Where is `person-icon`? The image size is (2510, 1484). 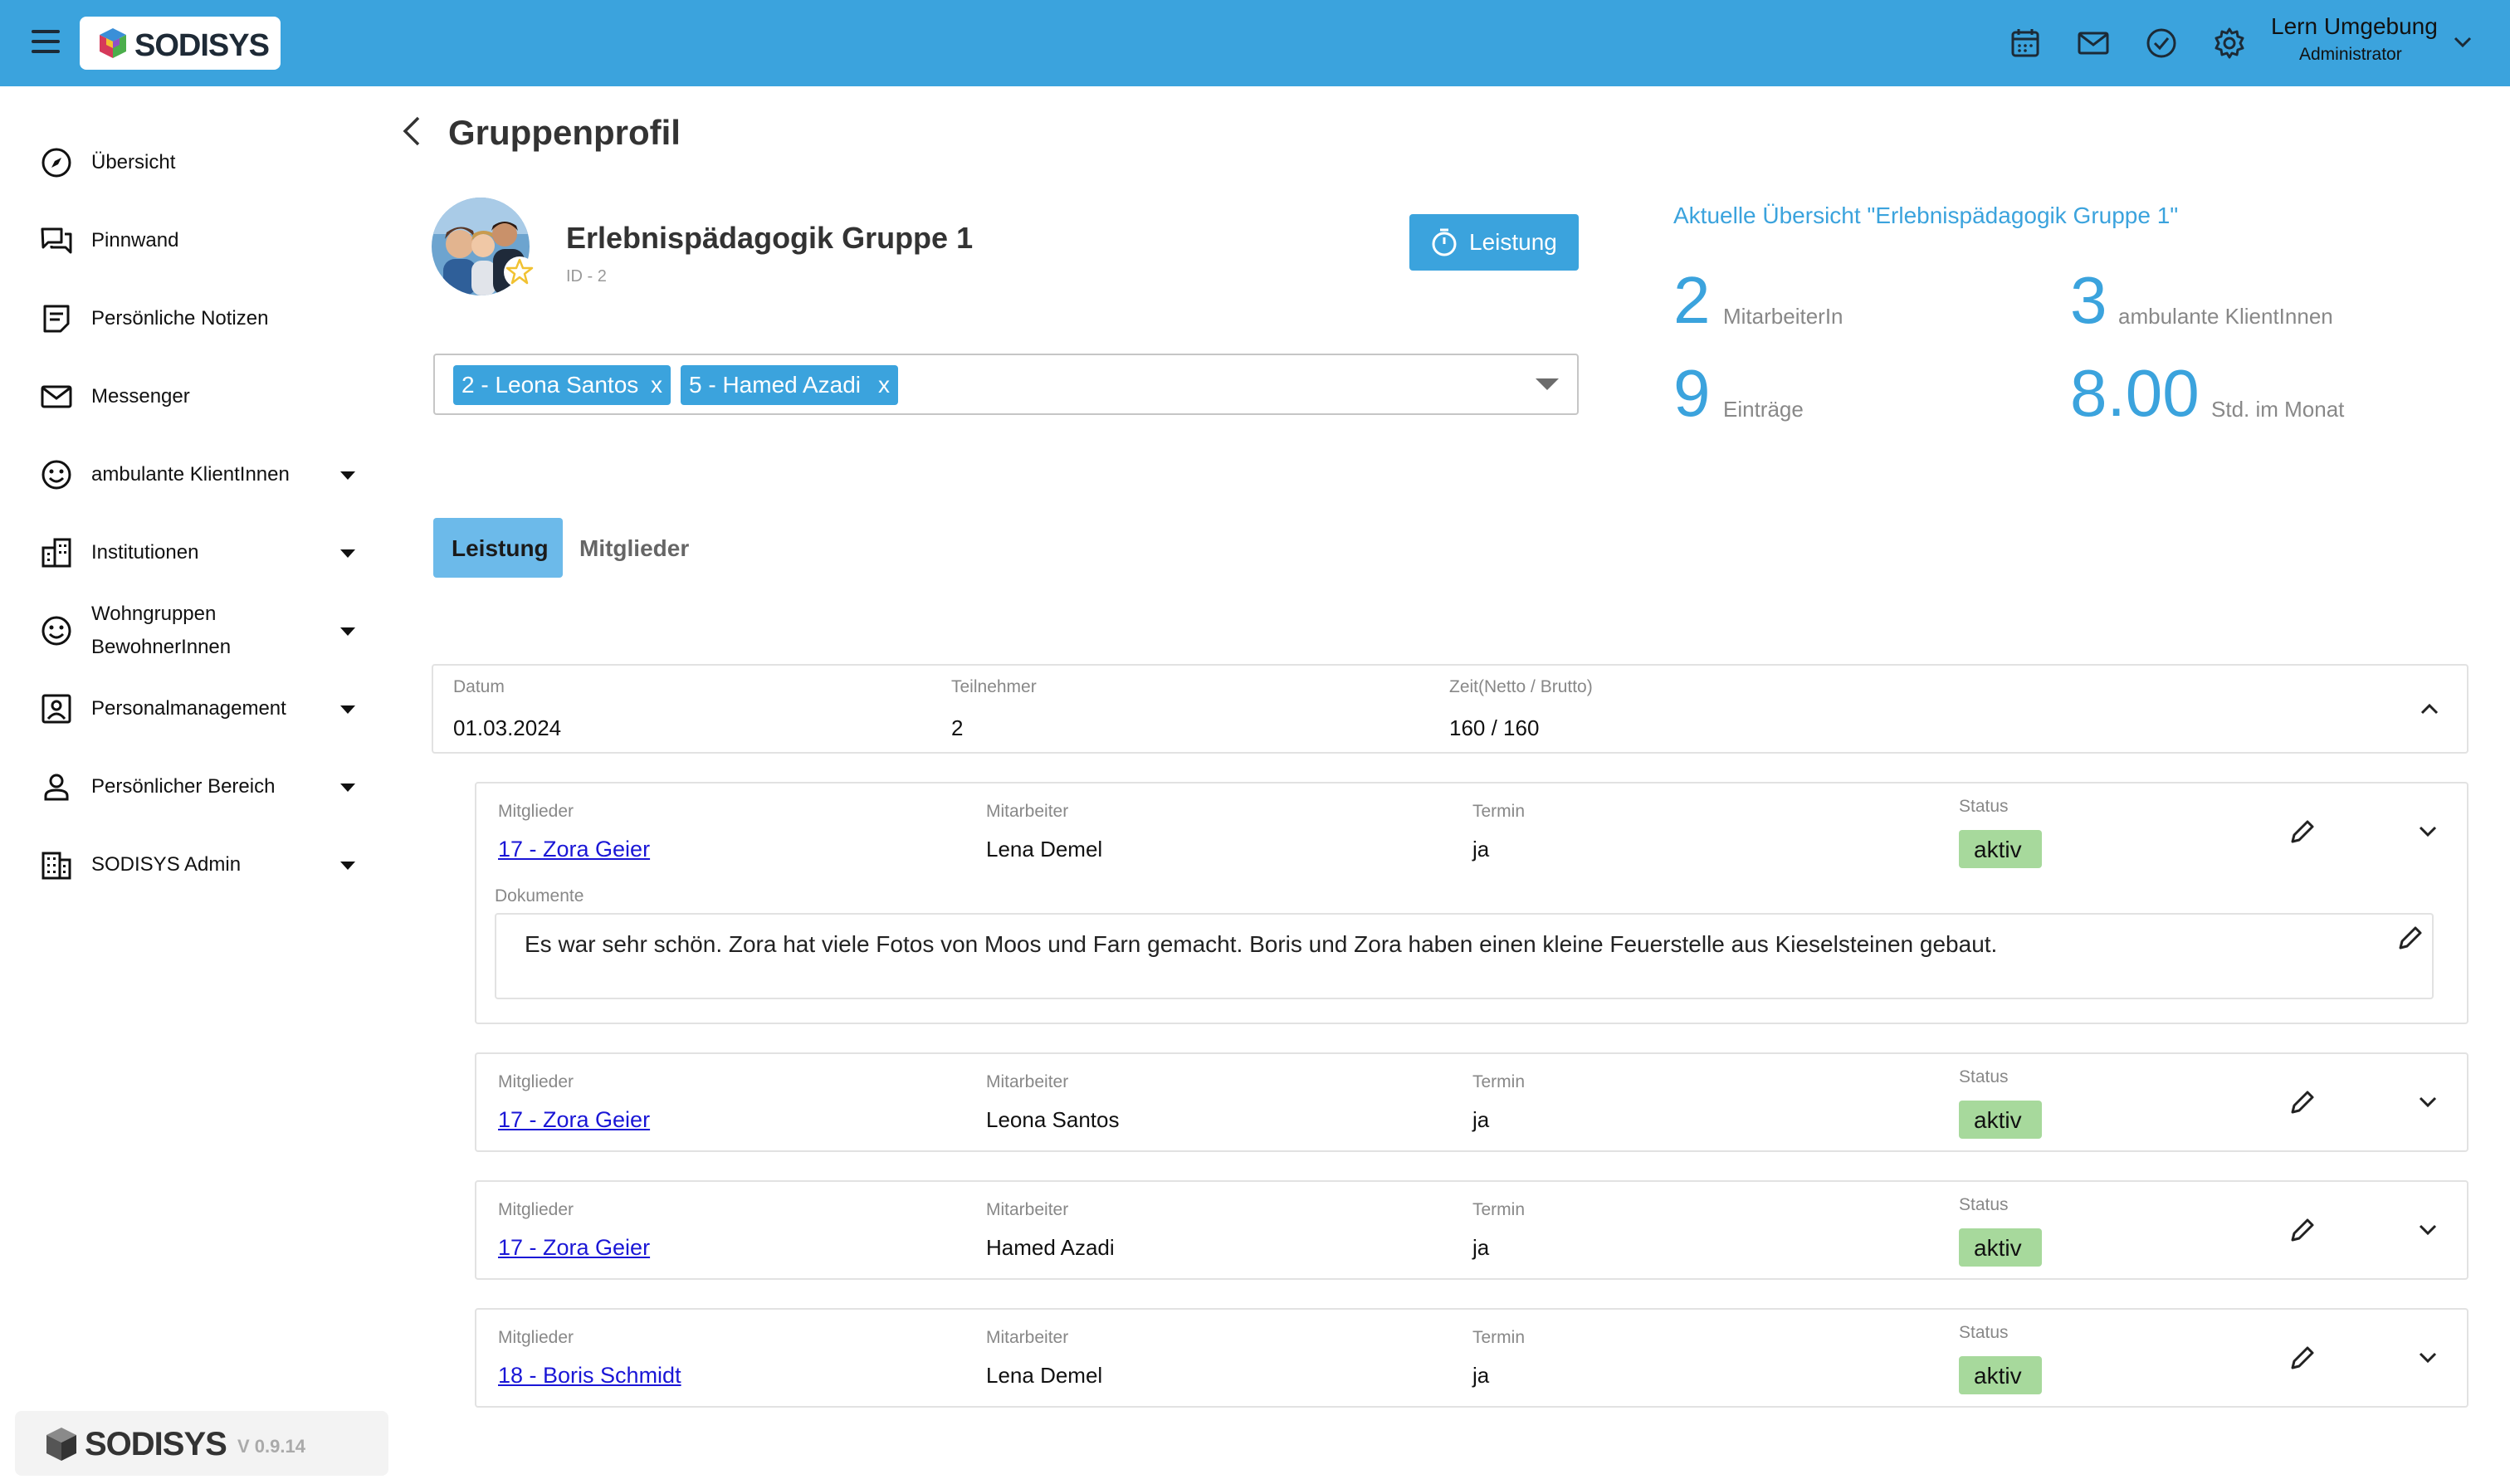 person-icon is located at coordinates (57, 787).